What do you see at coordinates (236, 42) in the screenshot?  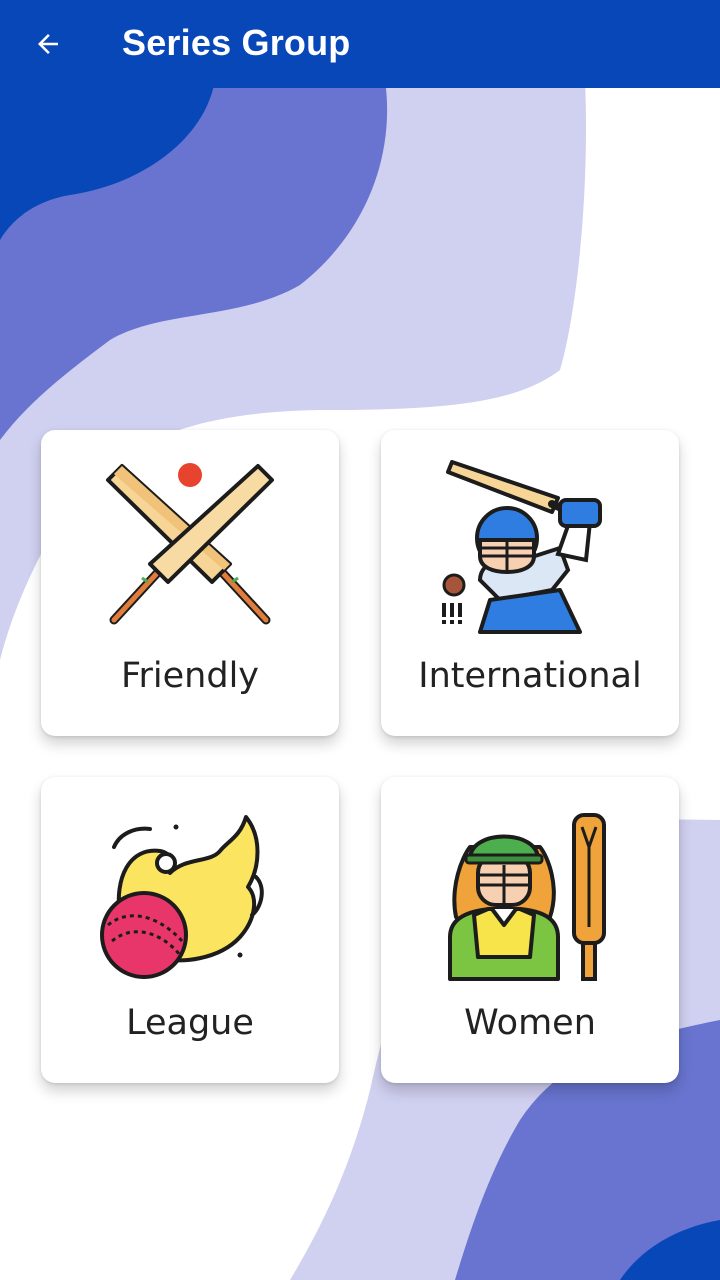 I see `page-title: Series Group` at bounding box center [236, 42].